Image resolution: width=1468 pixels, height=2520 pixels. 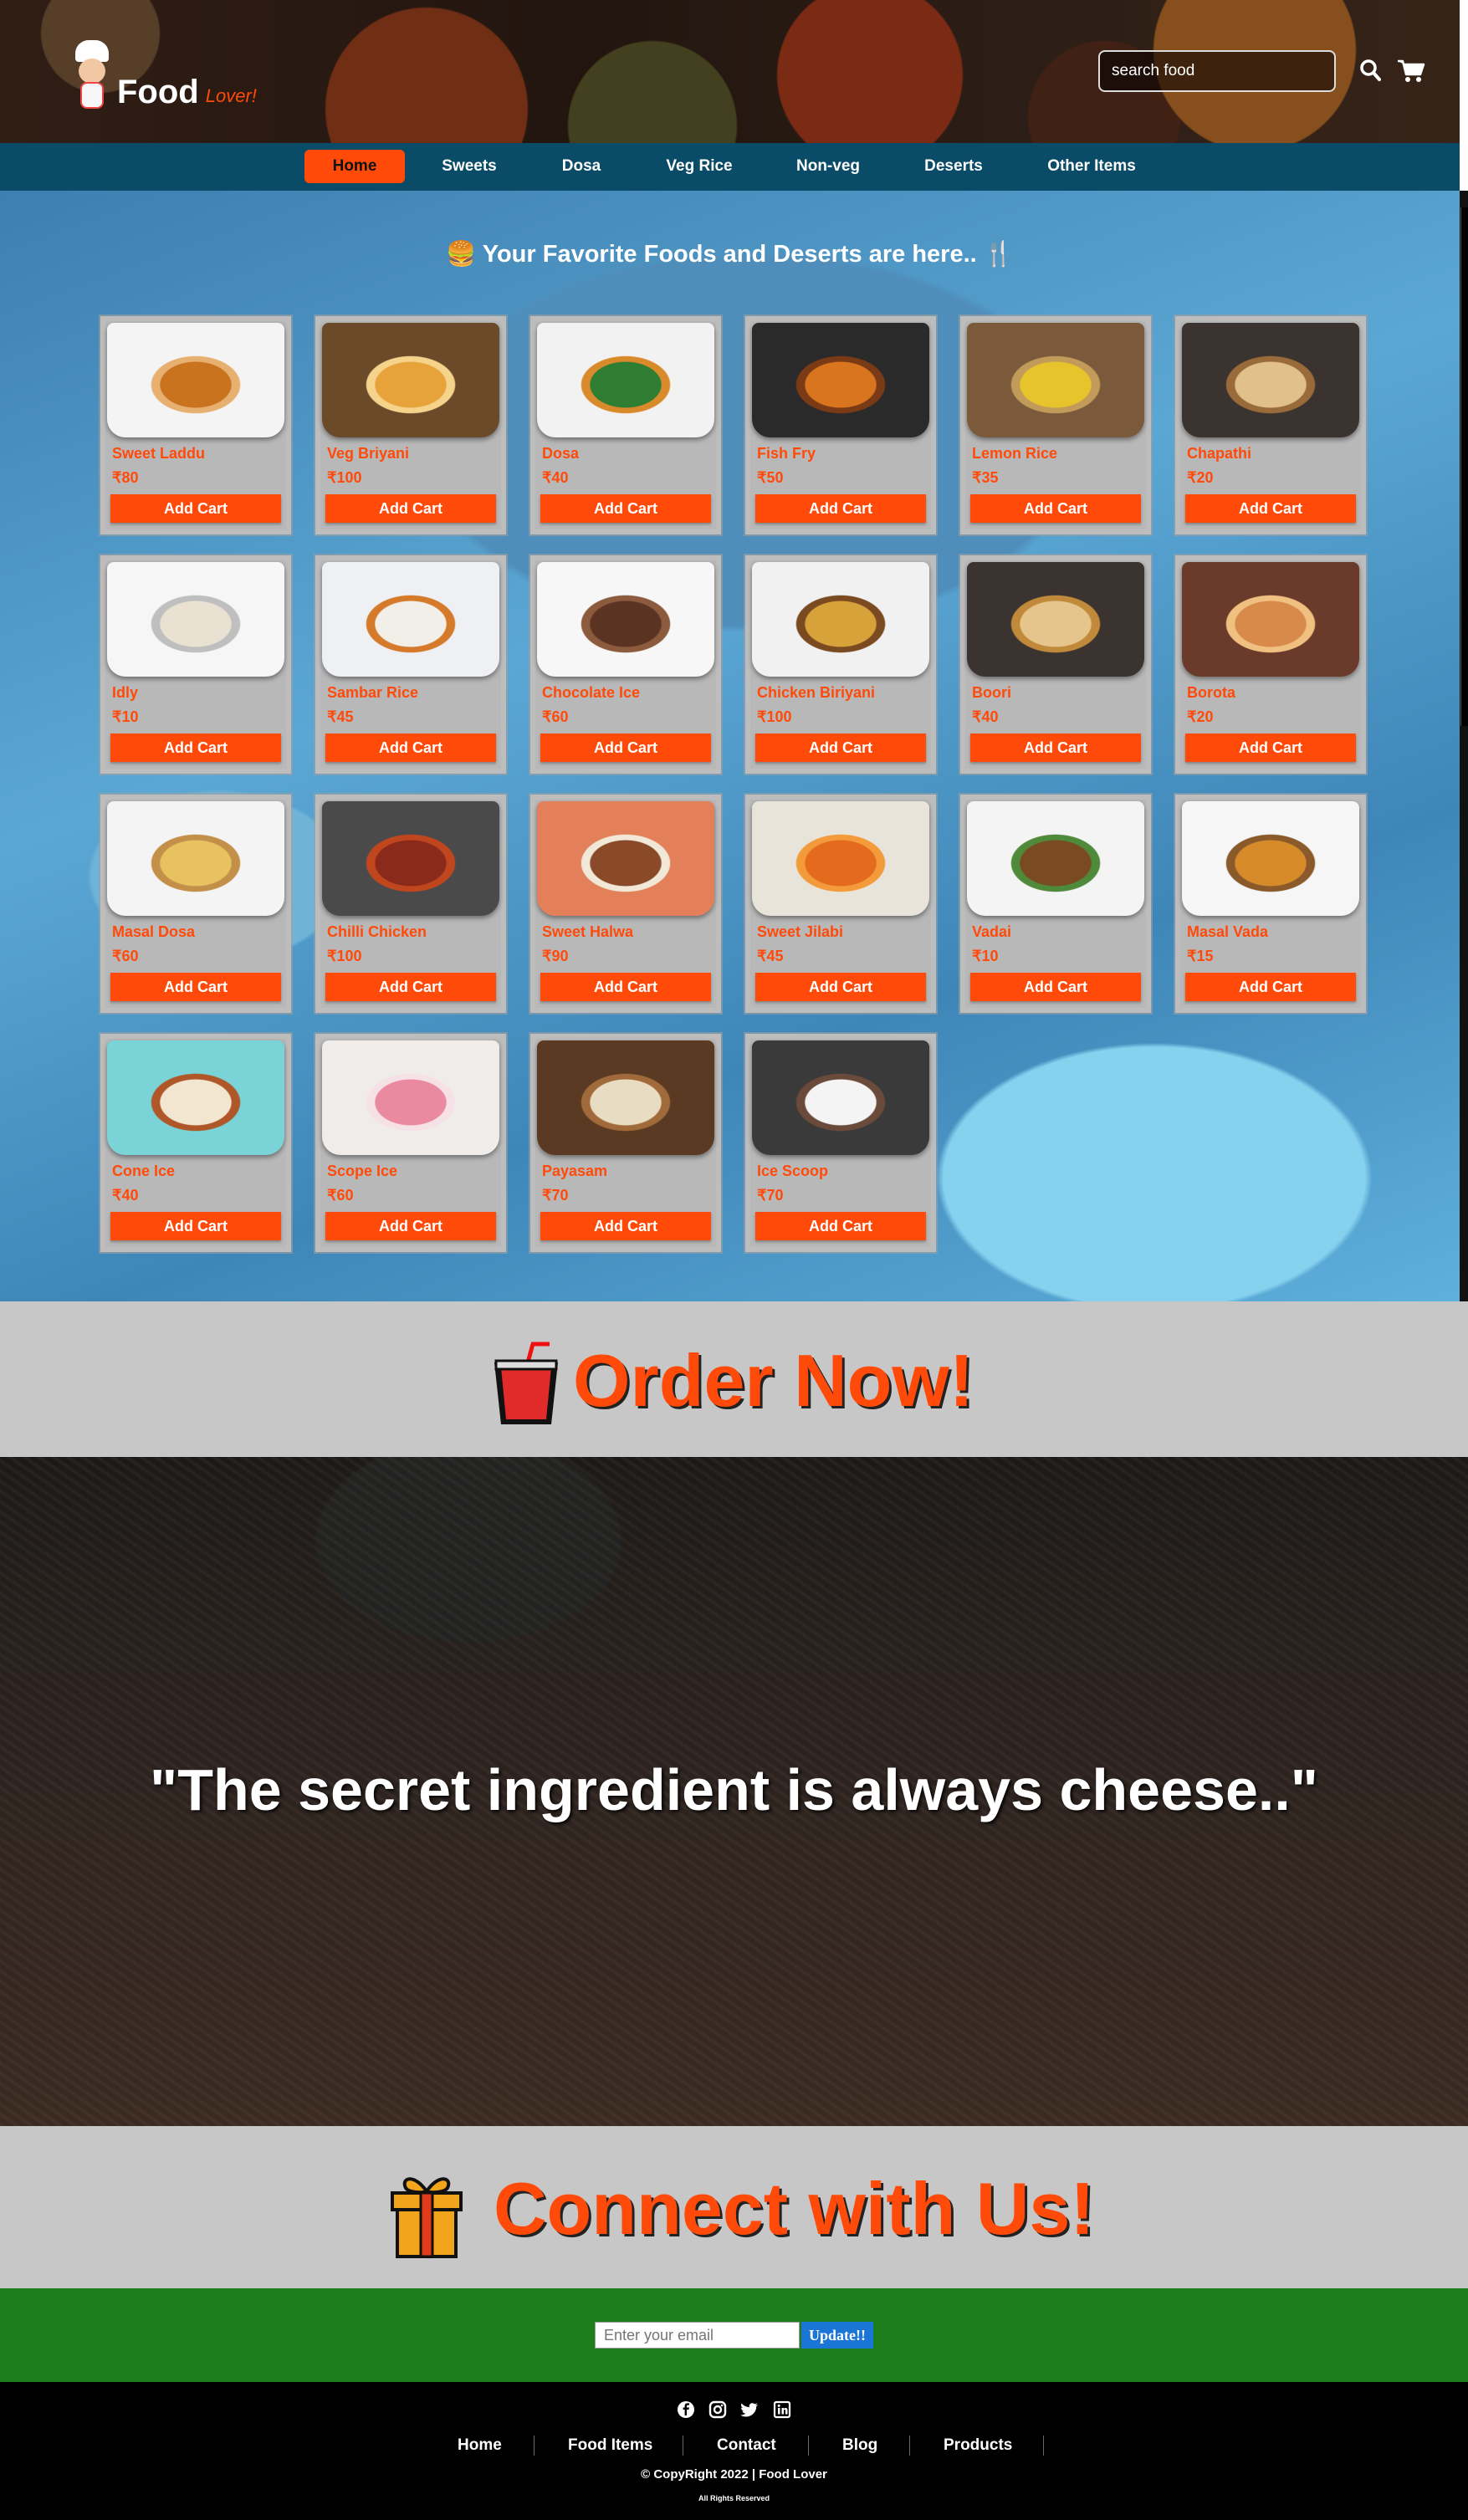 What do you see at coordinates (749, 2409) in the screenshot?
I see `twitter-icon` at bounding box center [749, 2409].